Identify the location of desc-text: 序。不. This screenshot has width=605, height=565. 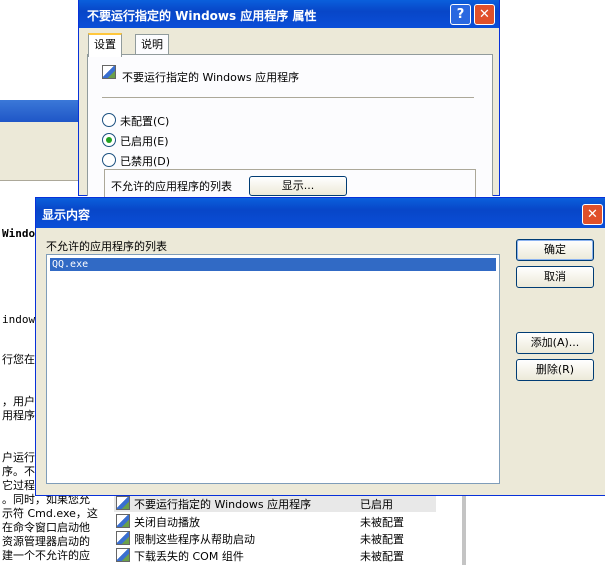
(18, 471).